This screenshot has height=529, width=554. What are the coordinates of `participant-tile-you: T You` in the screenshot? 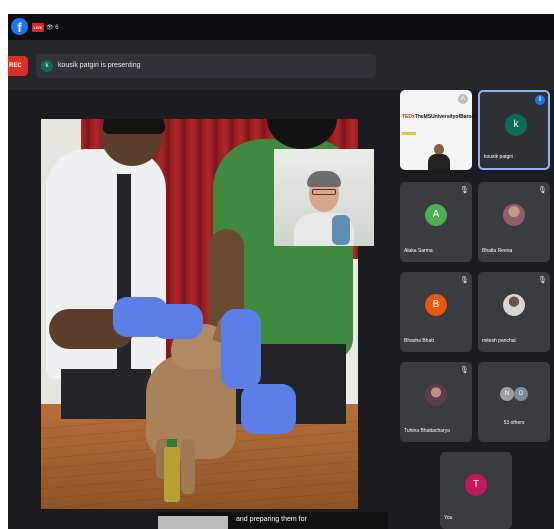 It's located at (476, 490).